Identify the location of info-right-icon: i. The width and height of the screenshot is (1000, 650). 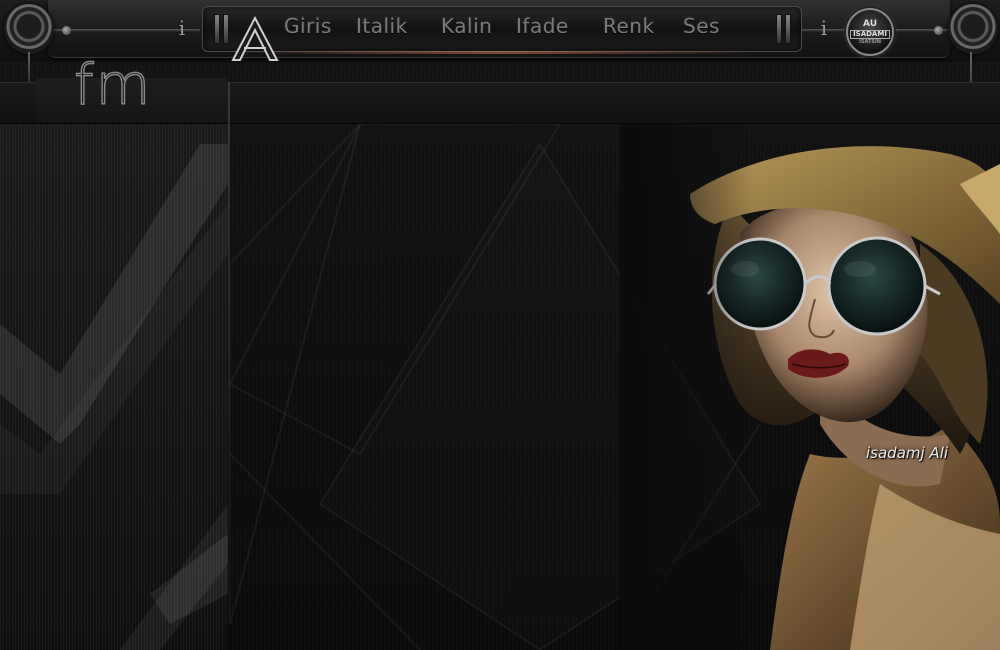
(824, 28).